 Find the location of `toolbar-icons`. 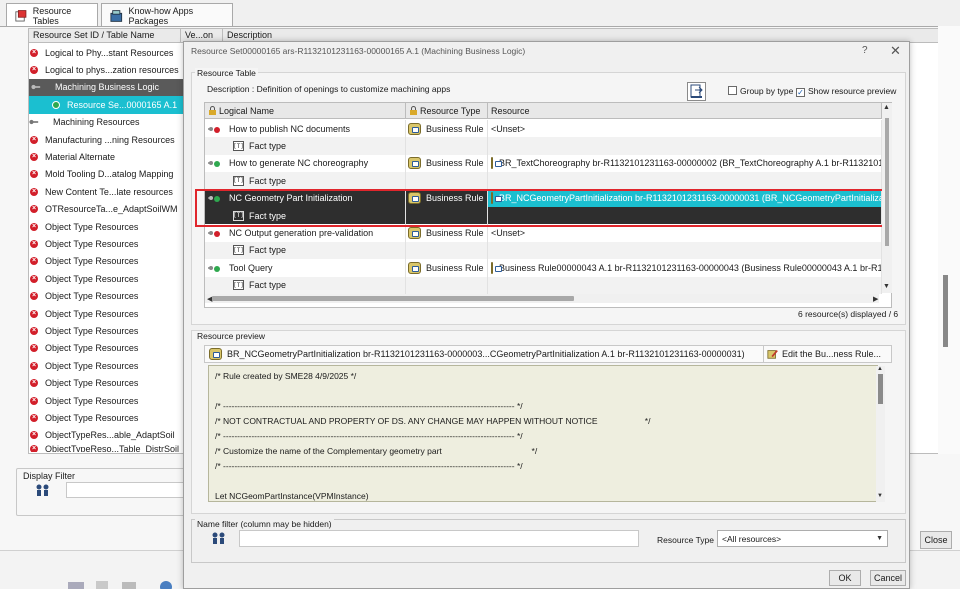

toolbar-icons is located at coordinates (121, 584).